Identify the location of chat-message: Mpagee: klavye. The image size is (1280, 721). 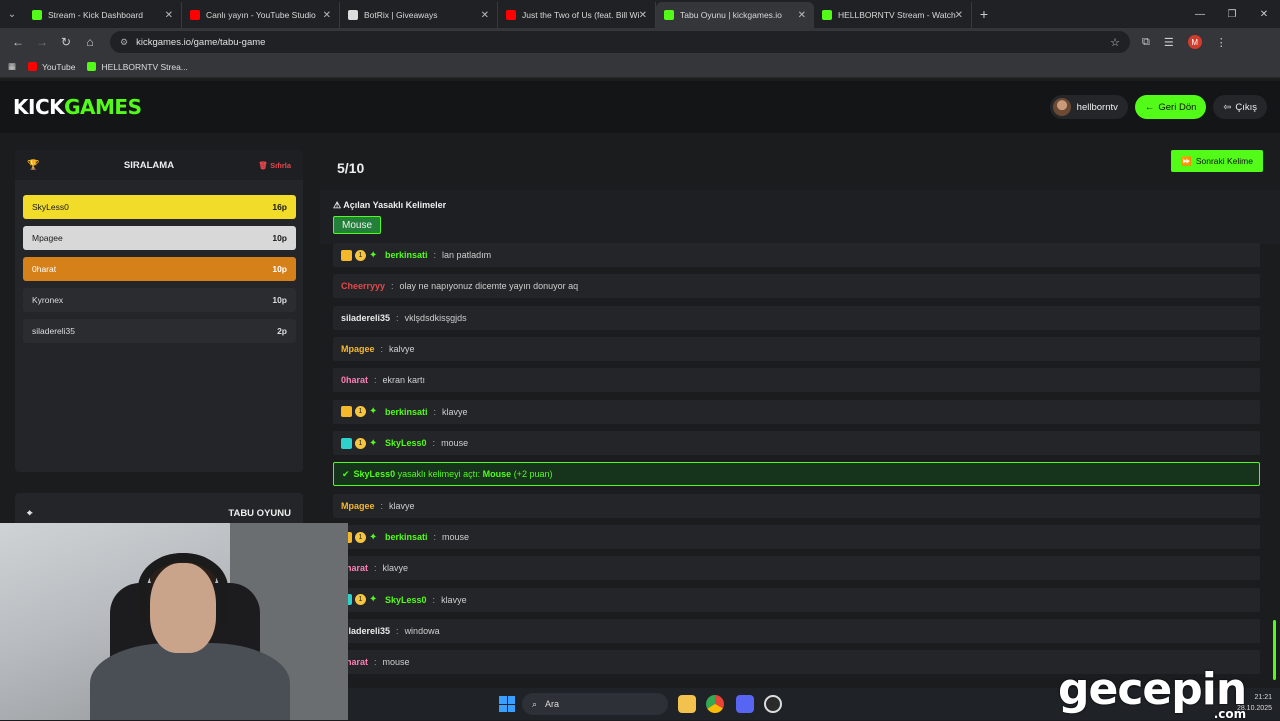
(796, 505).